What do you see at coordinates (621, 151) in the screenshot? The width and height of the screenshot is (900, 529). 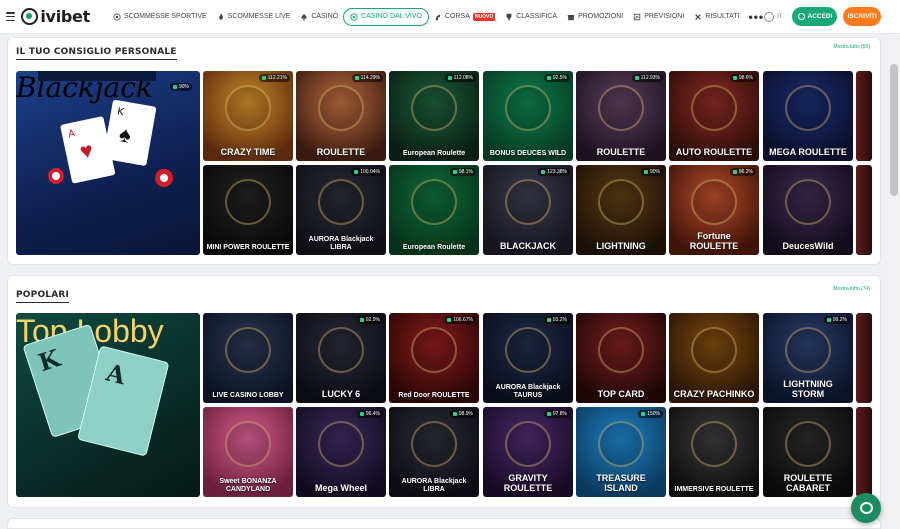 I see `game-title: ROULETTE` at bounding box center [621, 151].